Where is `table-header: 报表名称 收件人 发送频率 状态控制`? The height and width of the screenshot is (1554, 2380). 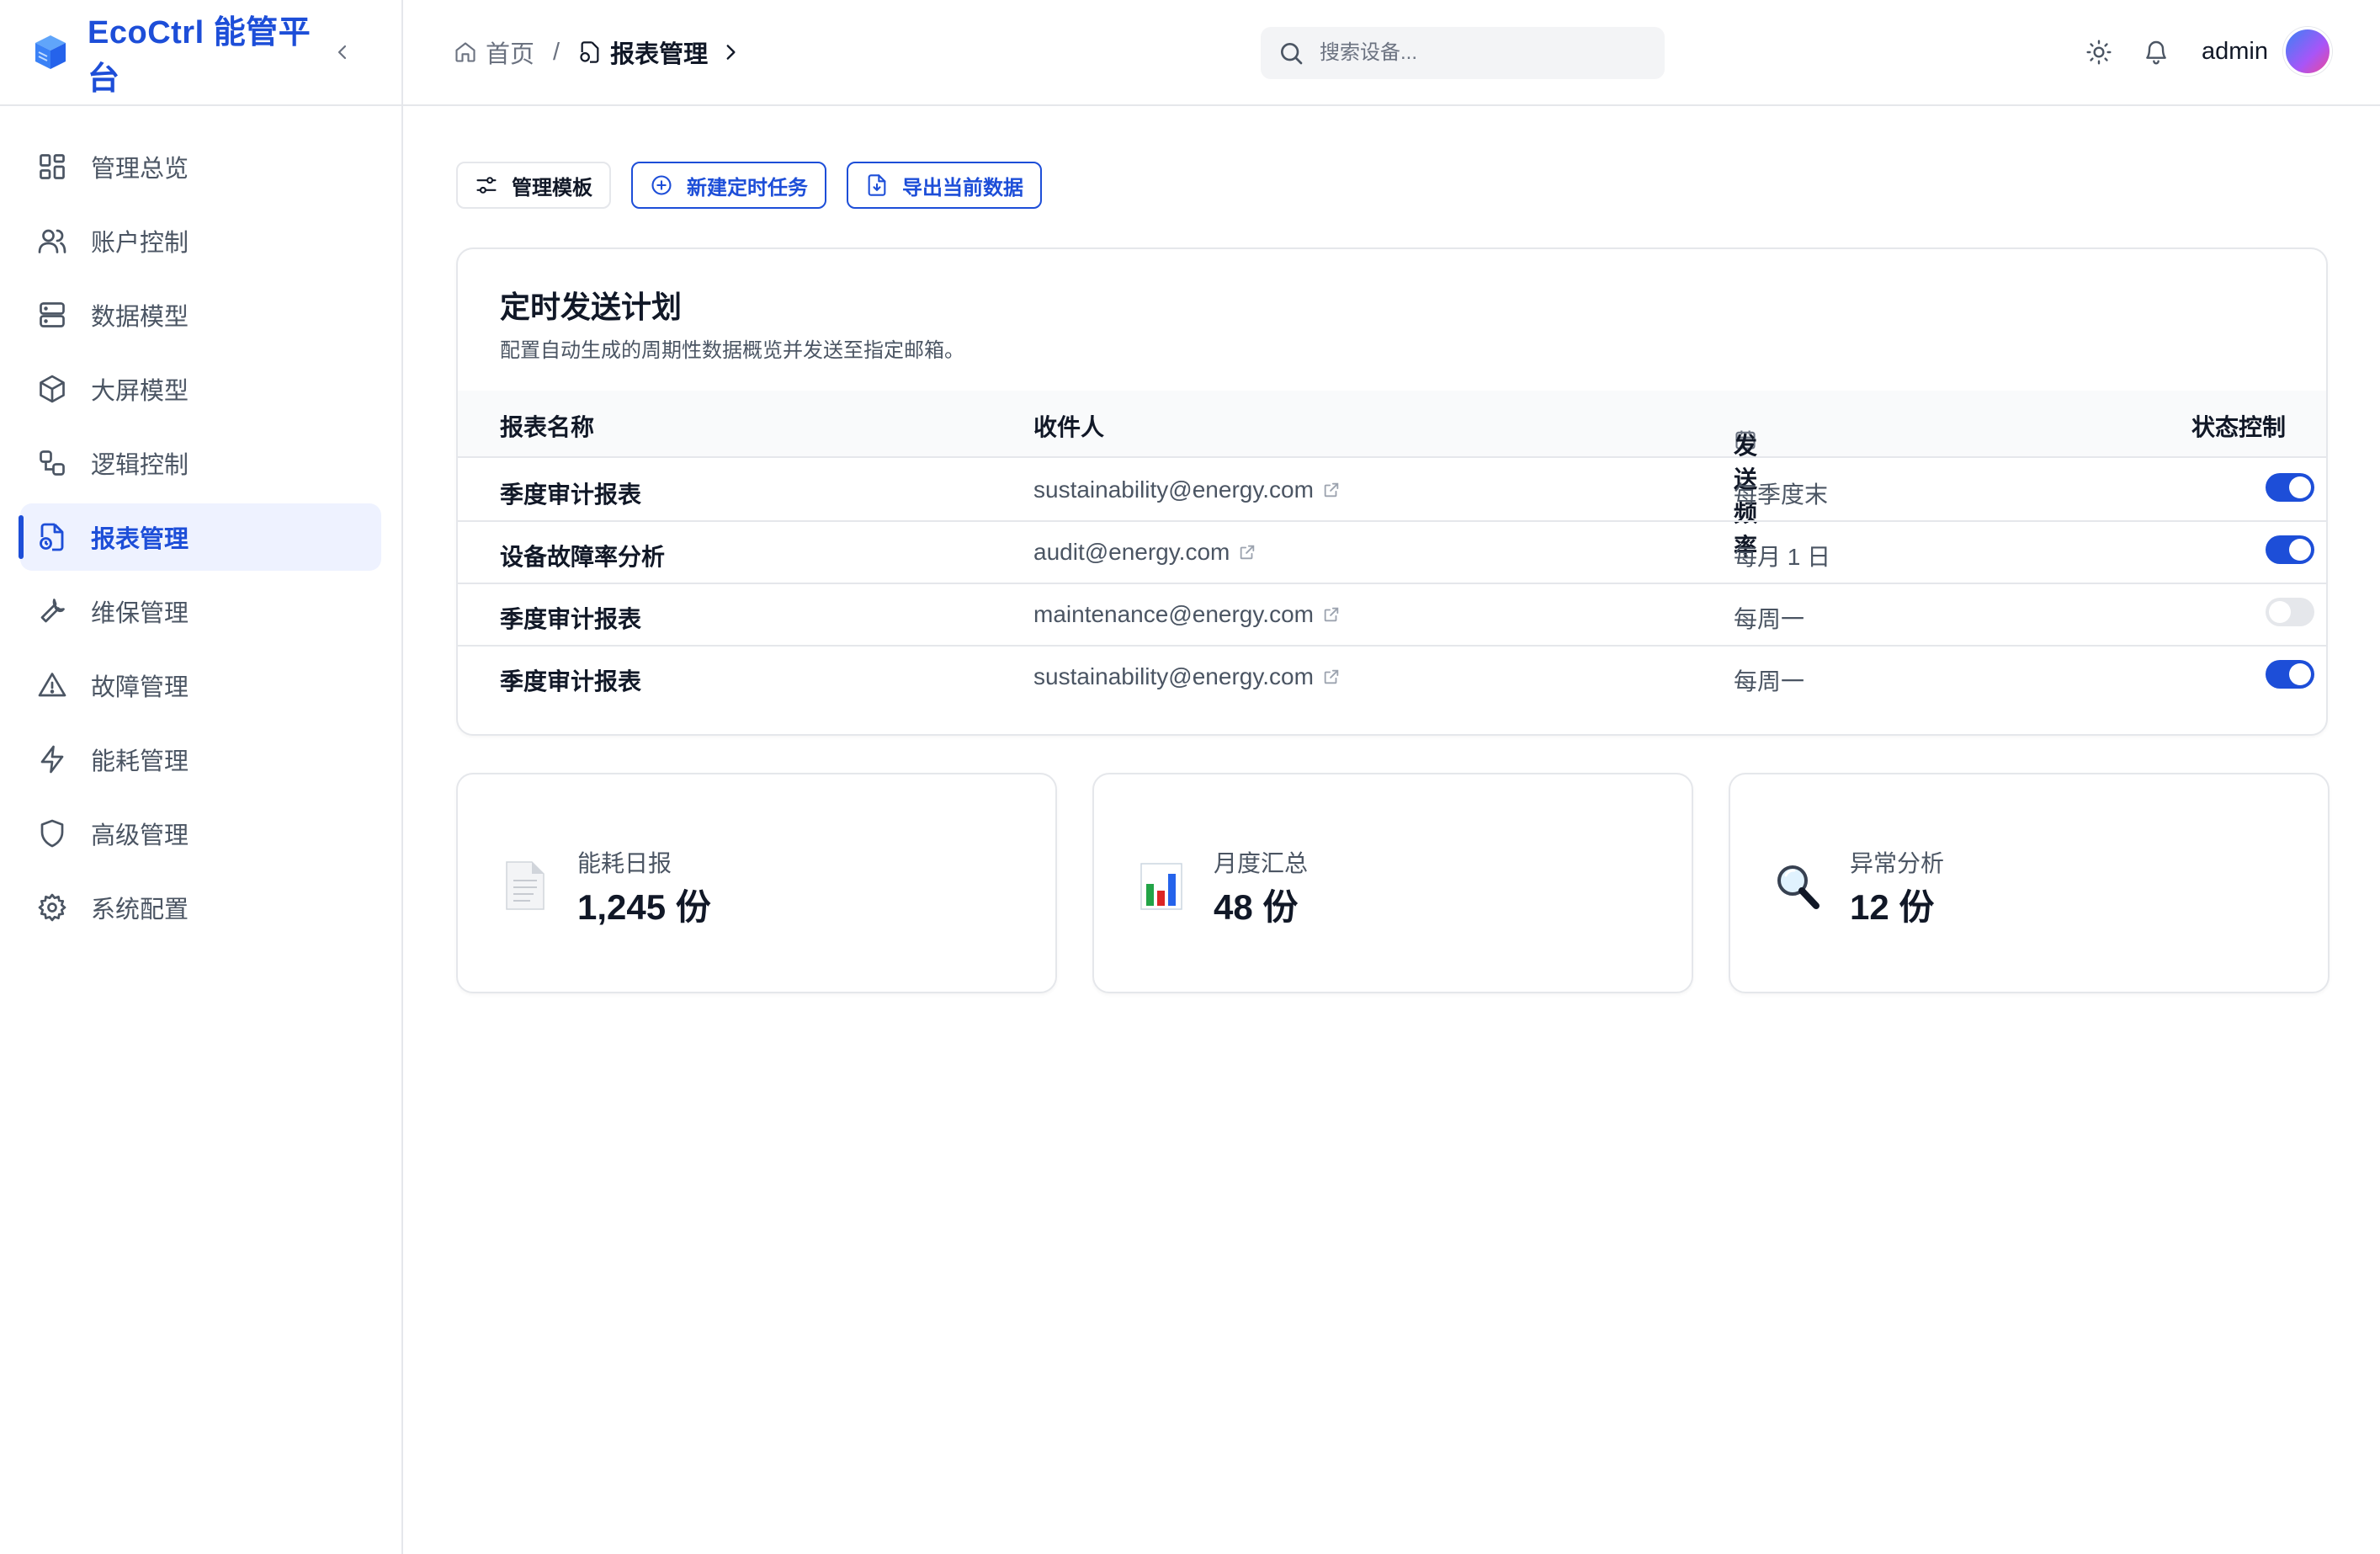 table-header: 报表名称 收件人 发送频率 状态控制 is located at coordinates (1392, 475).